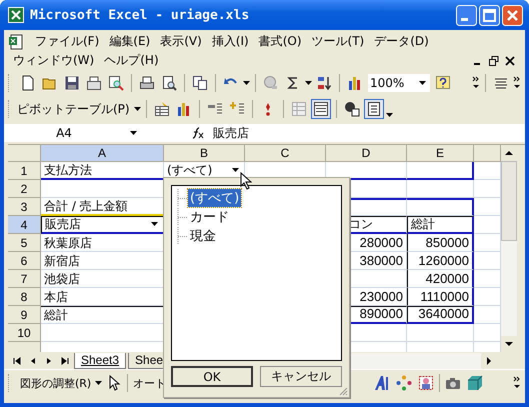 The height and width of the screenshot is (407, 529). I want to click on name-box: A4, so click(64, 133).